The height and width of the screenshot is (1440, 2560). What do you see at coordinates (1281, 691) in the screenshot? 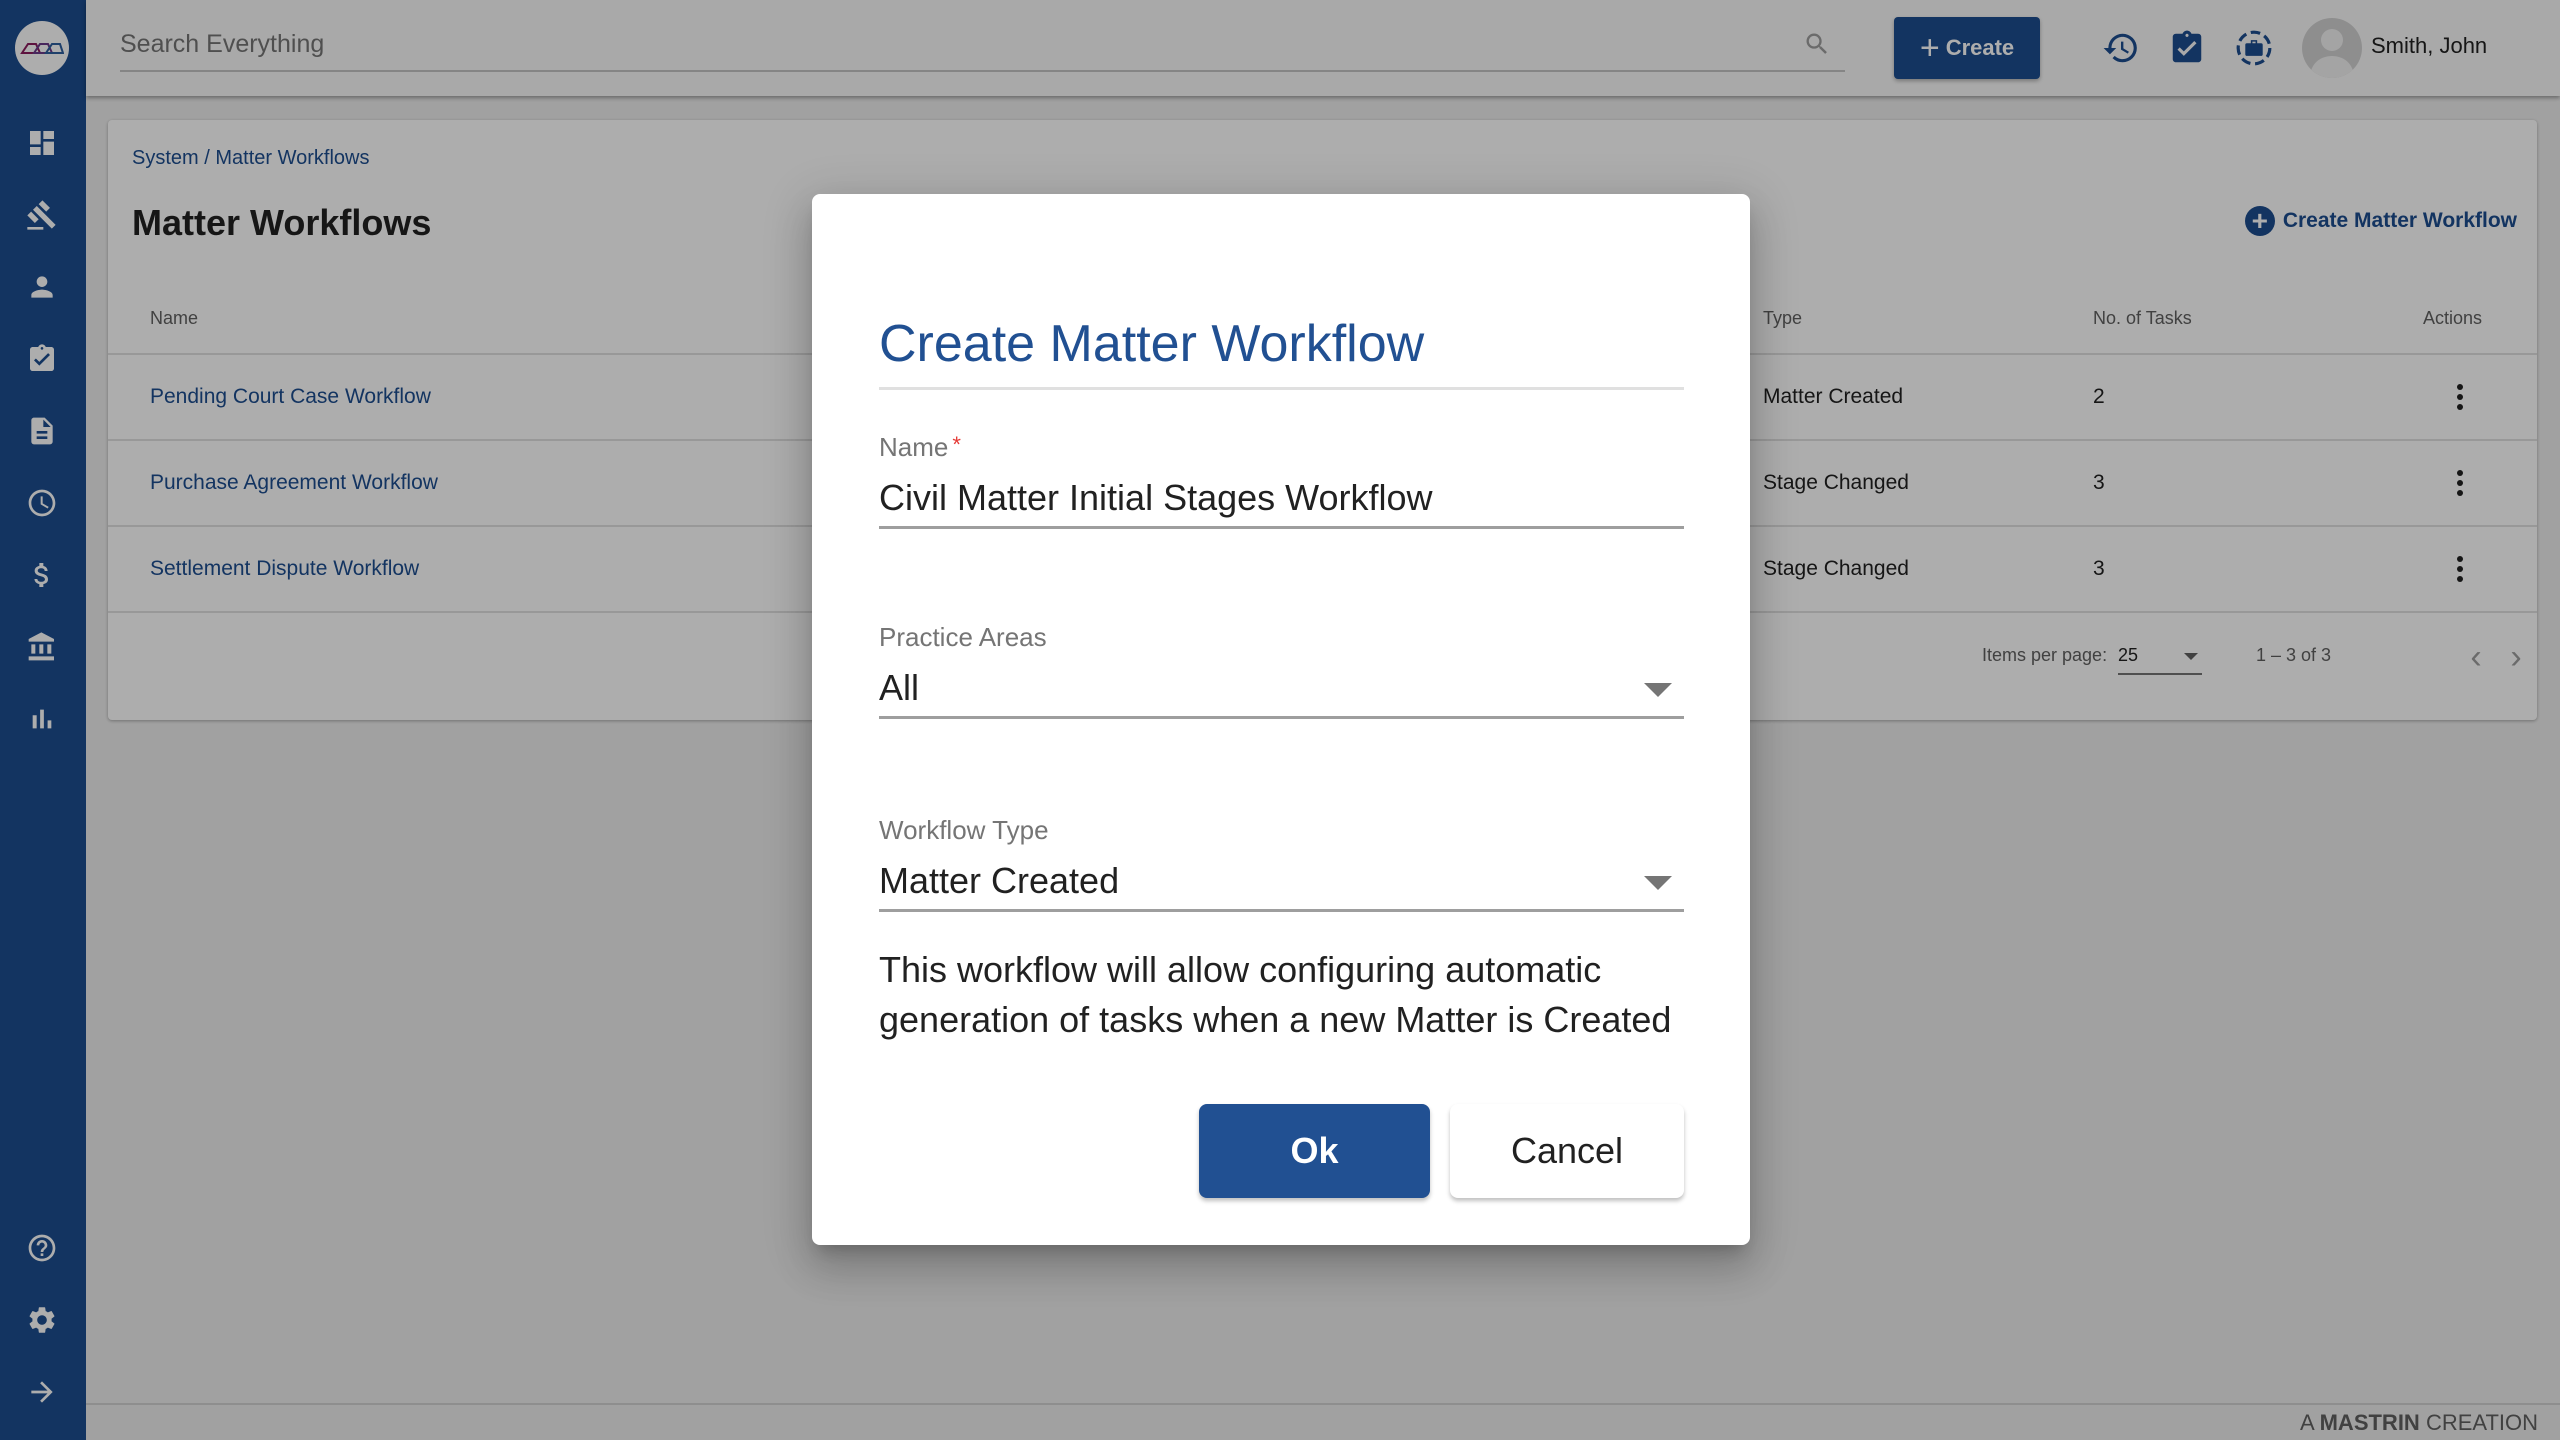
I see `practice-areas-select: All` at bounding box center [1281, 691].